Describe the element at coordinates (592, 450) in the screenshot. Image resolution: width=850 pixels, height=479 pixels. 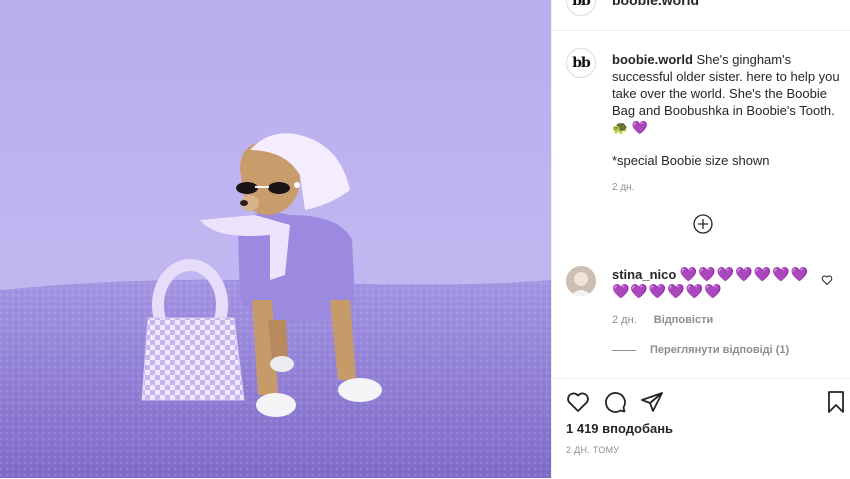
I see `post-date: 2 ДН. ТОМУ` at that location.